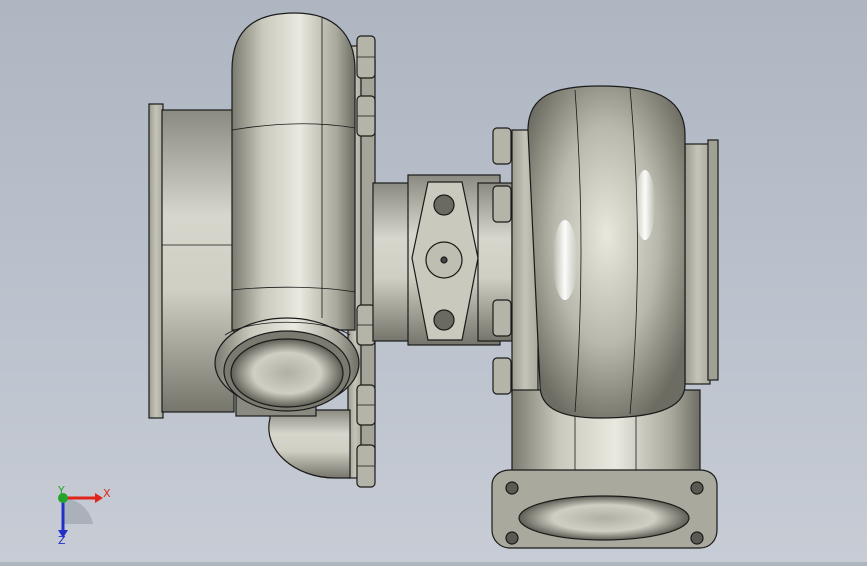  What do you see at coordinates (442, 260) in the screenshot?
I see `center-housing` at bounding box center [442, 260].